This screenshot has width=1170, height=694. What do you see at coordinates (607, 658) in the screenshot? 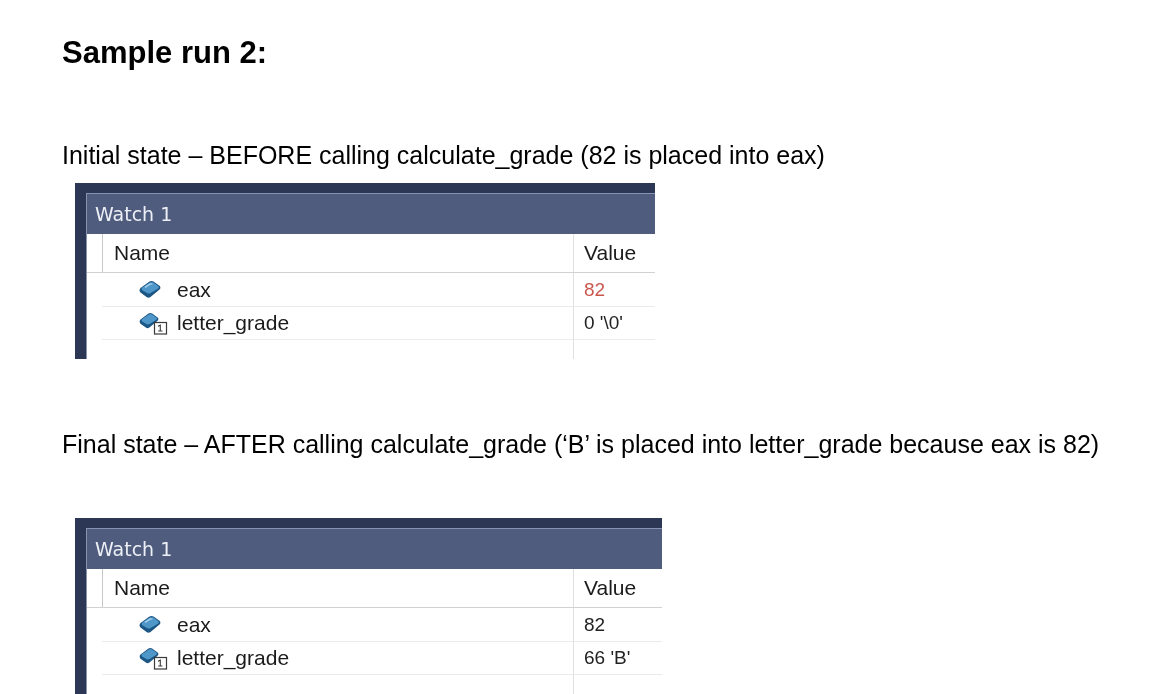
I see `variable-value: 66 'B'` at bounding box center [607, 658].